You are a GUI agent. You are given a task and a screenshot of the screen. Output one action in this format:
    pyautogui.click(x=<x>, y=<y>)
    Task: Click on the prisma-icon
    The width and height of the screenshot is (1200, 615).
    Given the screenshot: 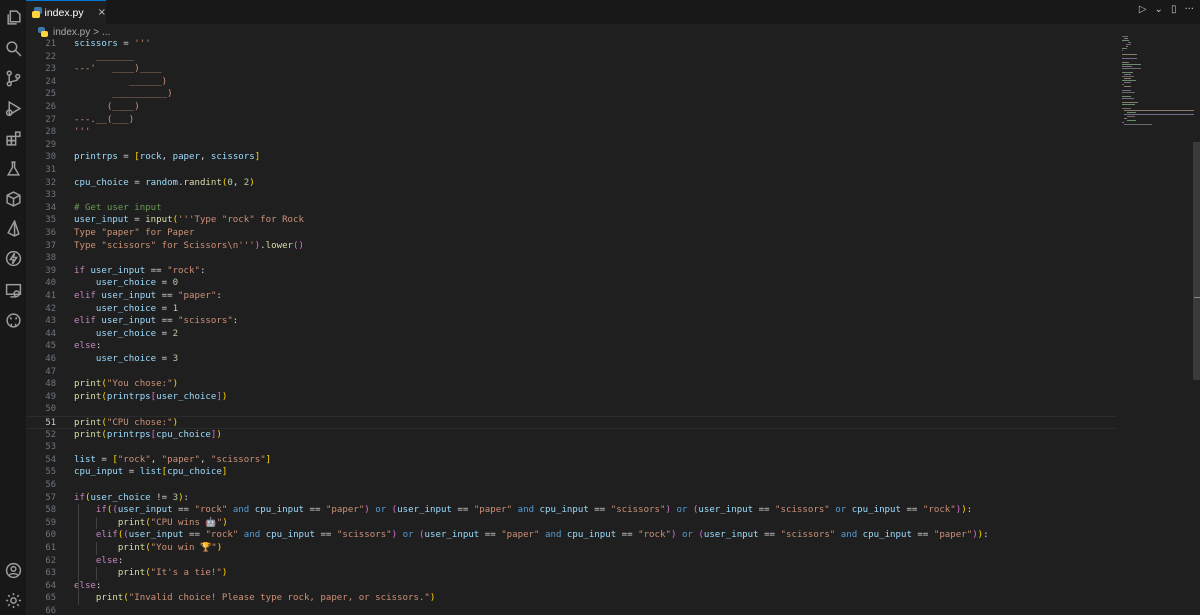 What is the action you would take?
    pyautogui.click(x=13, y=228)
    